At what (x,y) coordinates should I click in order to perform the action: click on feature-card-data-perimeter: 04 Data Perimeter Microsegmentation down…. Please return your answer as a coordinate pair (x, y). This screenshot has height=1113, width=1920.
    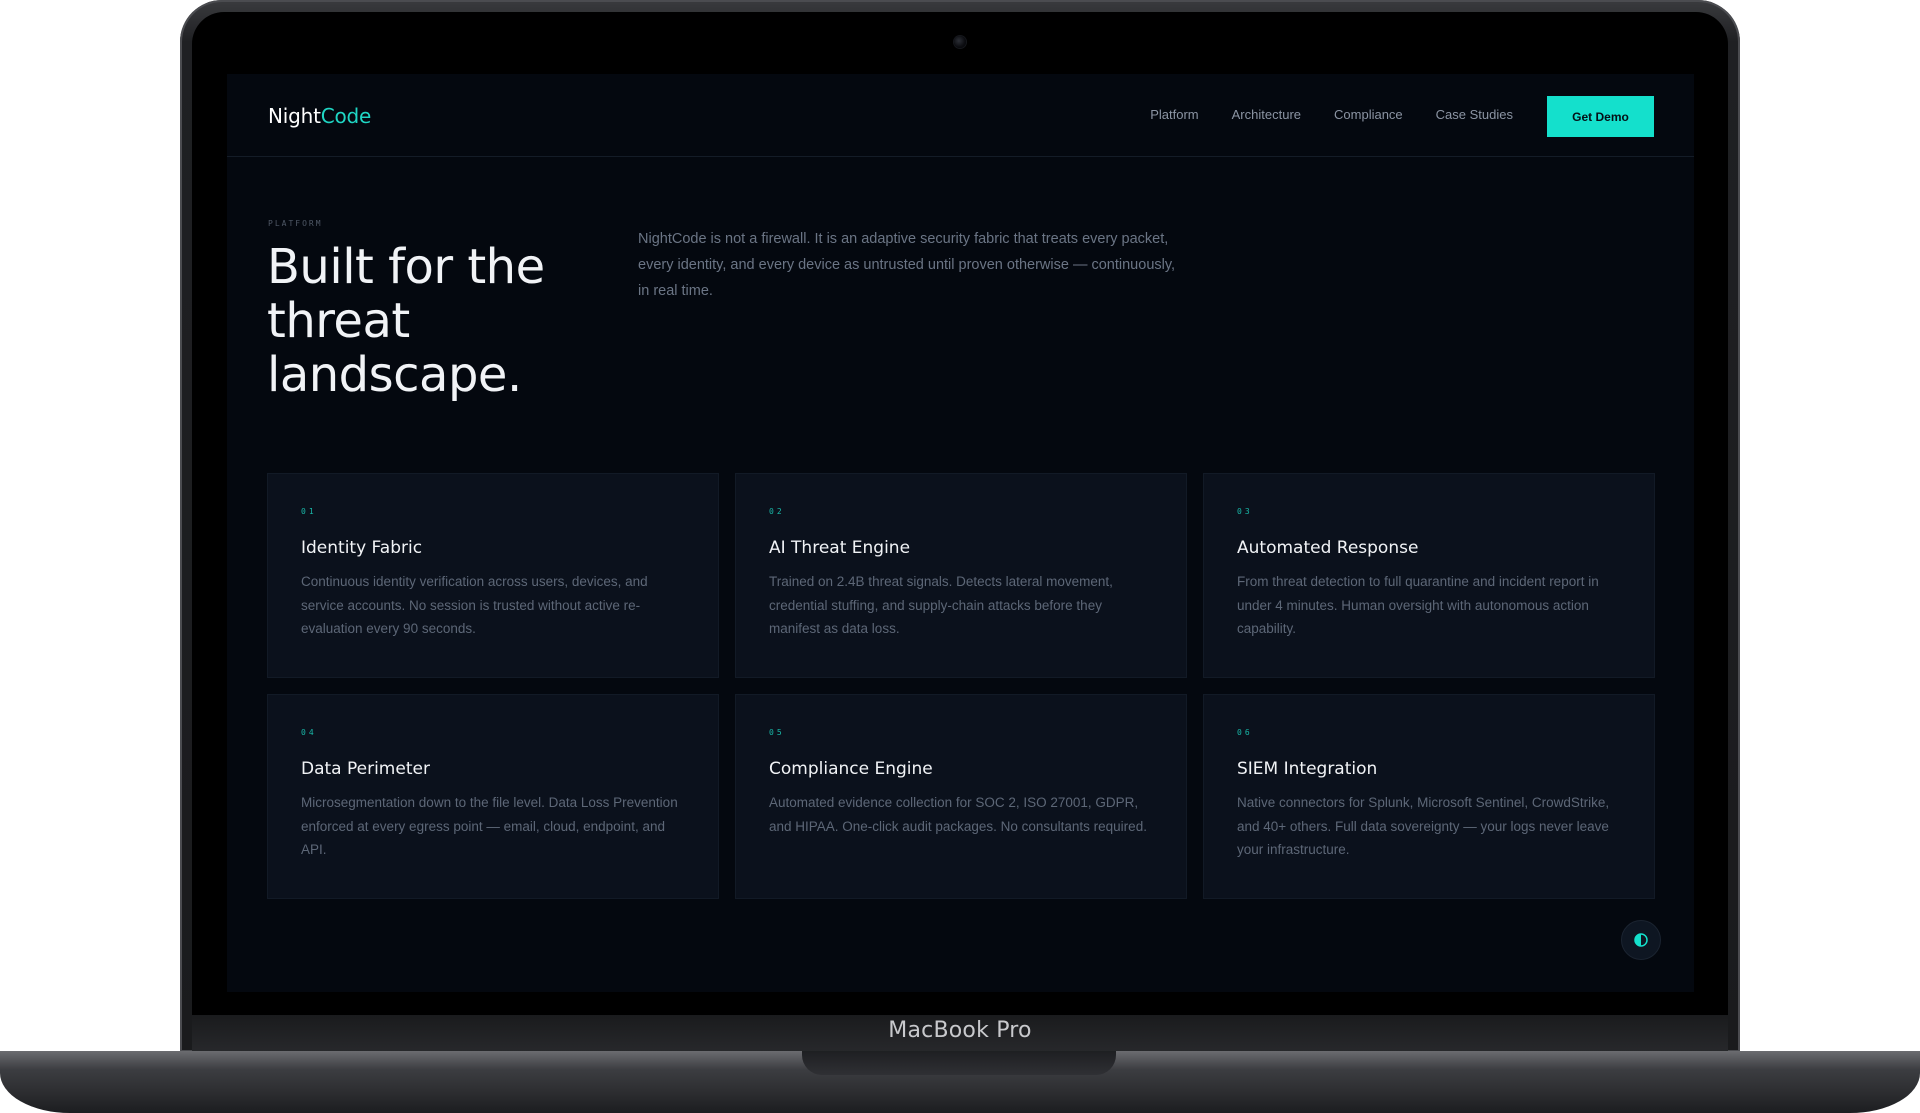
    Looking at the image, I should click on (493, 796).